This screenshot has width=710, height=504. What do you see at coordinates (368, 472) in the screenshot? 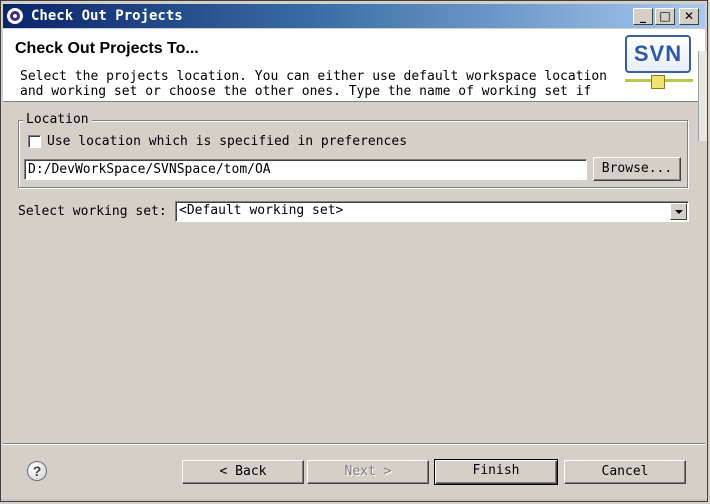
I see `next-button: Next >` at bounding box center [368, 472].